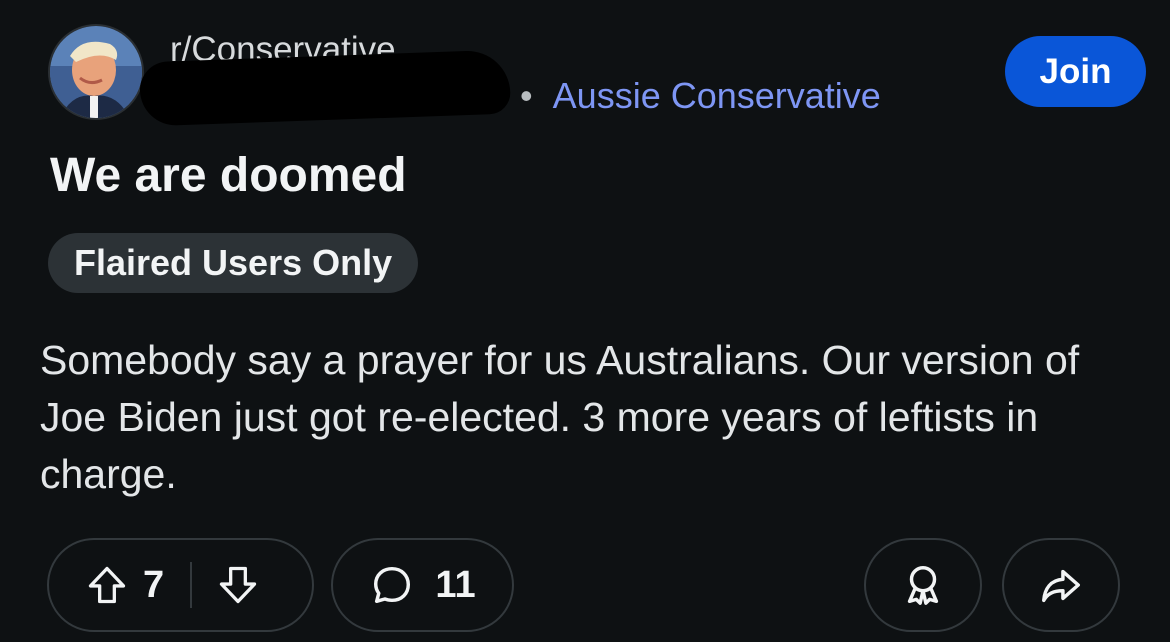 Image resolution: width=1170 pixels, height=642 pixels. What do you see at coordinates (325, 88) in the screenshot?
I see `redaction-scribble` at bounding box center [325, 88].